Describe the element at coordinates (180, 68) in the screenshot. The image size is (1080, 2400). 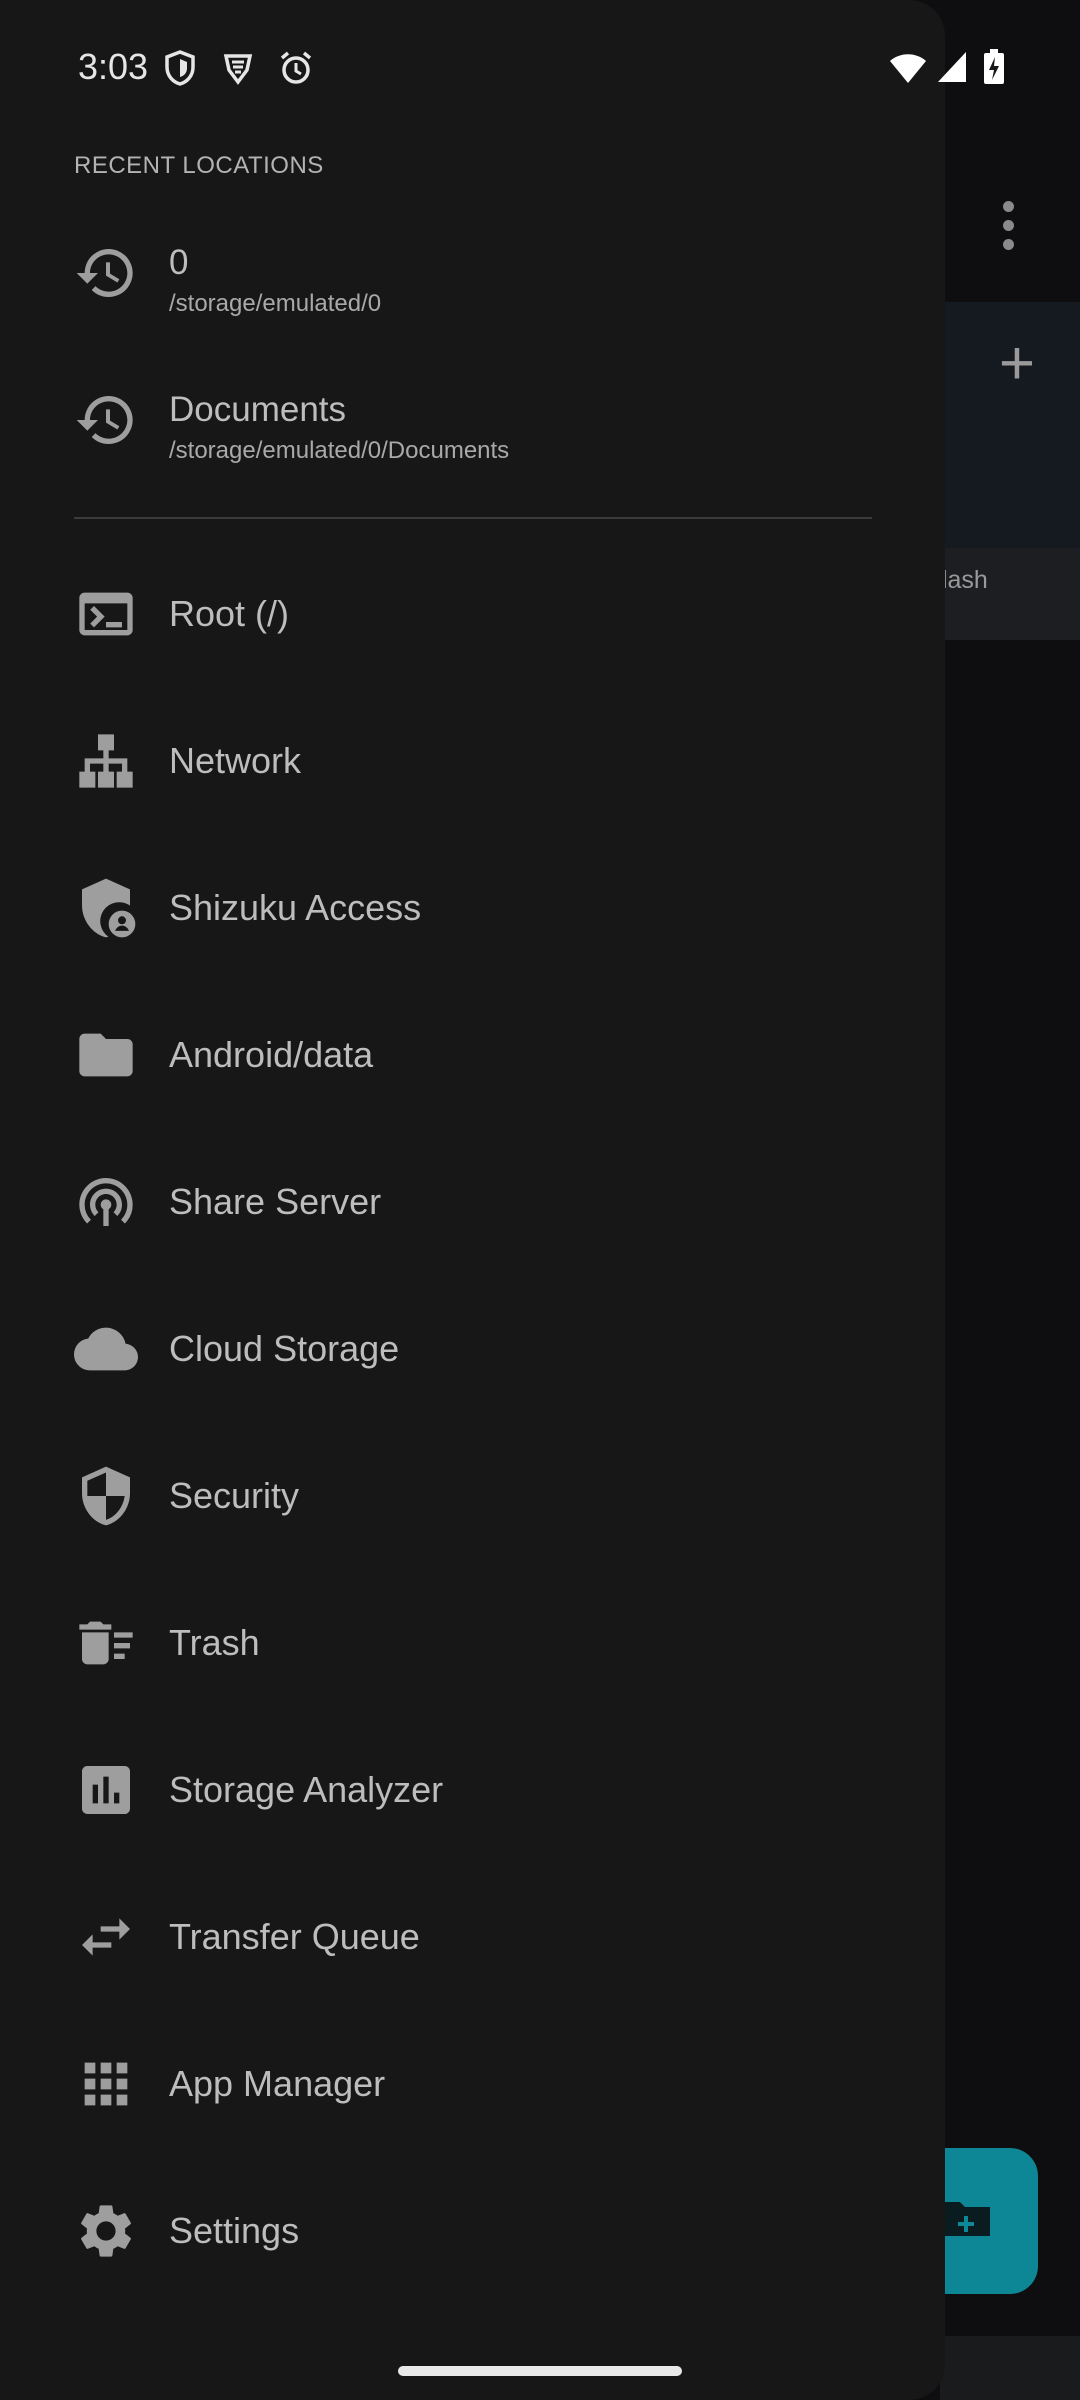
I see `vpn-shield-icon` at that location.